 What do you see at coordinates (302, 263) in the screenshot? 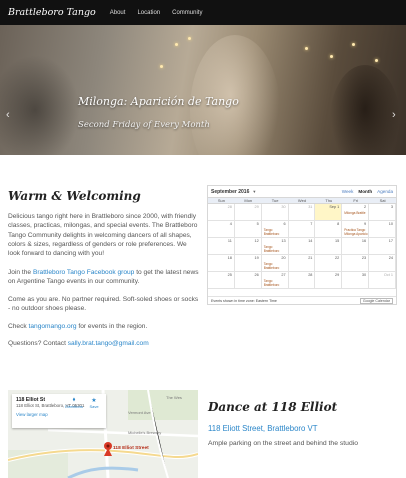
I see `calendar-day-cell: 21` at bounding box center [302, 263].